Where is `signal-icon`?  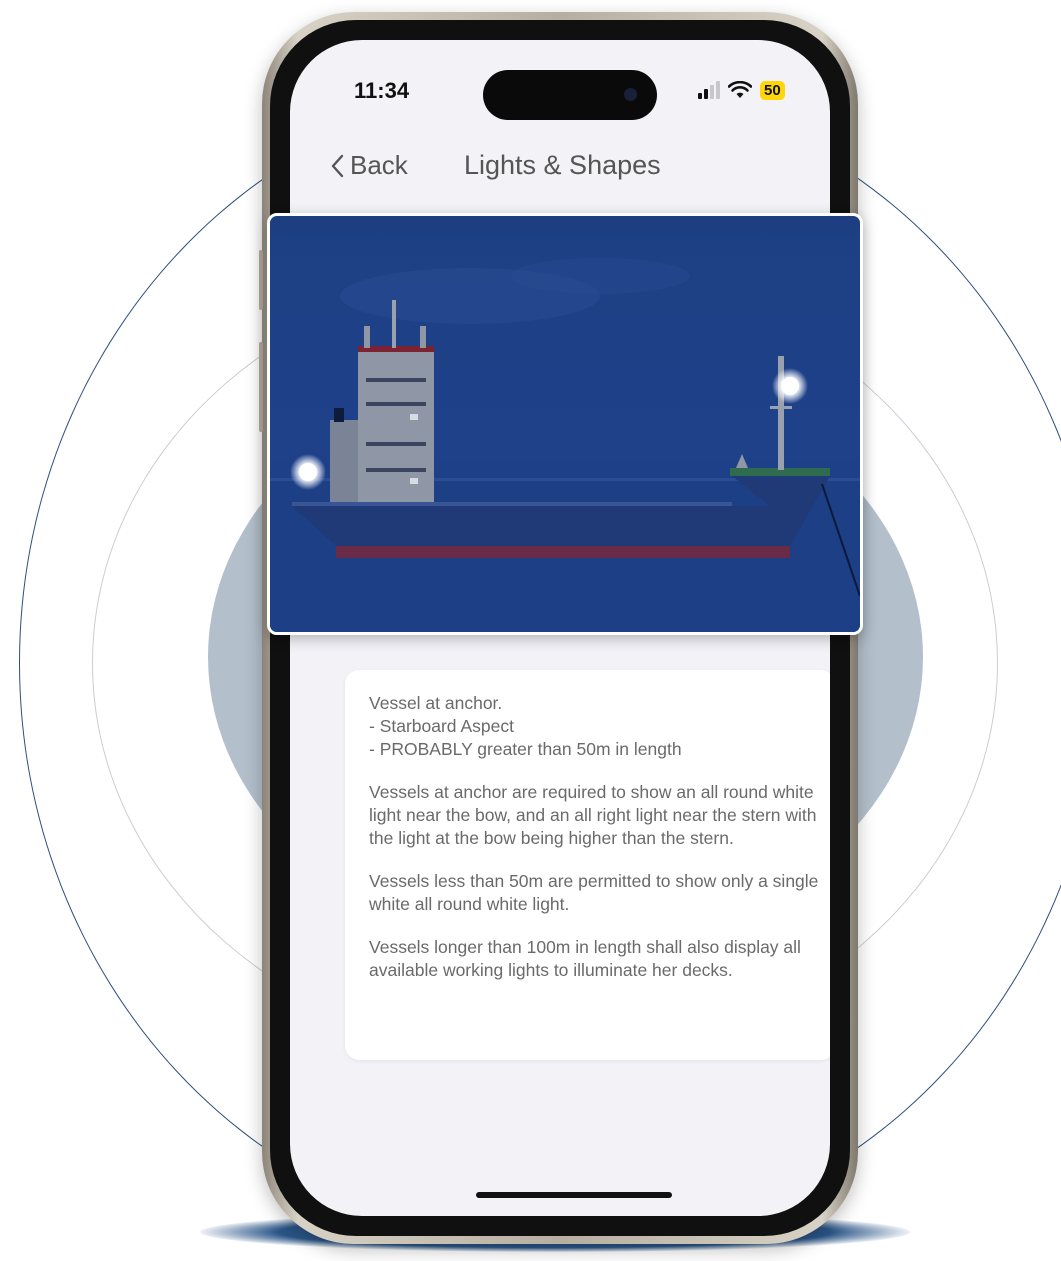
signal-icon is located at coordinates (709, 90).